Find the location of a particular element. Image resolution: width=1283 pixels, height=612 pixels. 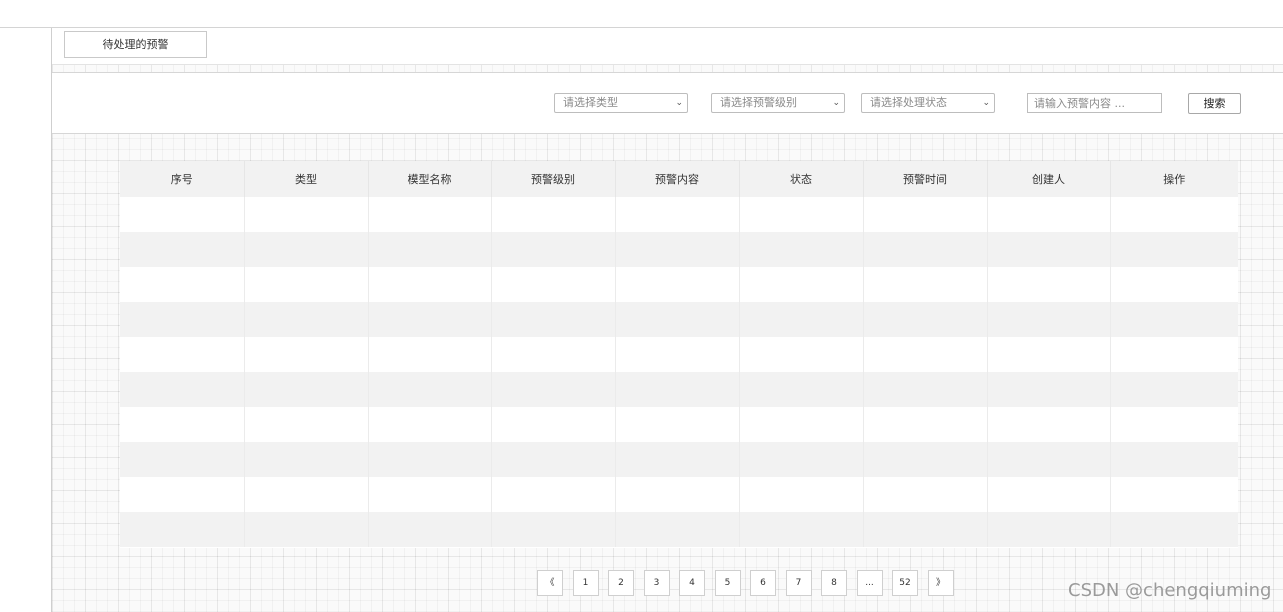

pagination-page-5: 5 is located at coordinates (727, 583).